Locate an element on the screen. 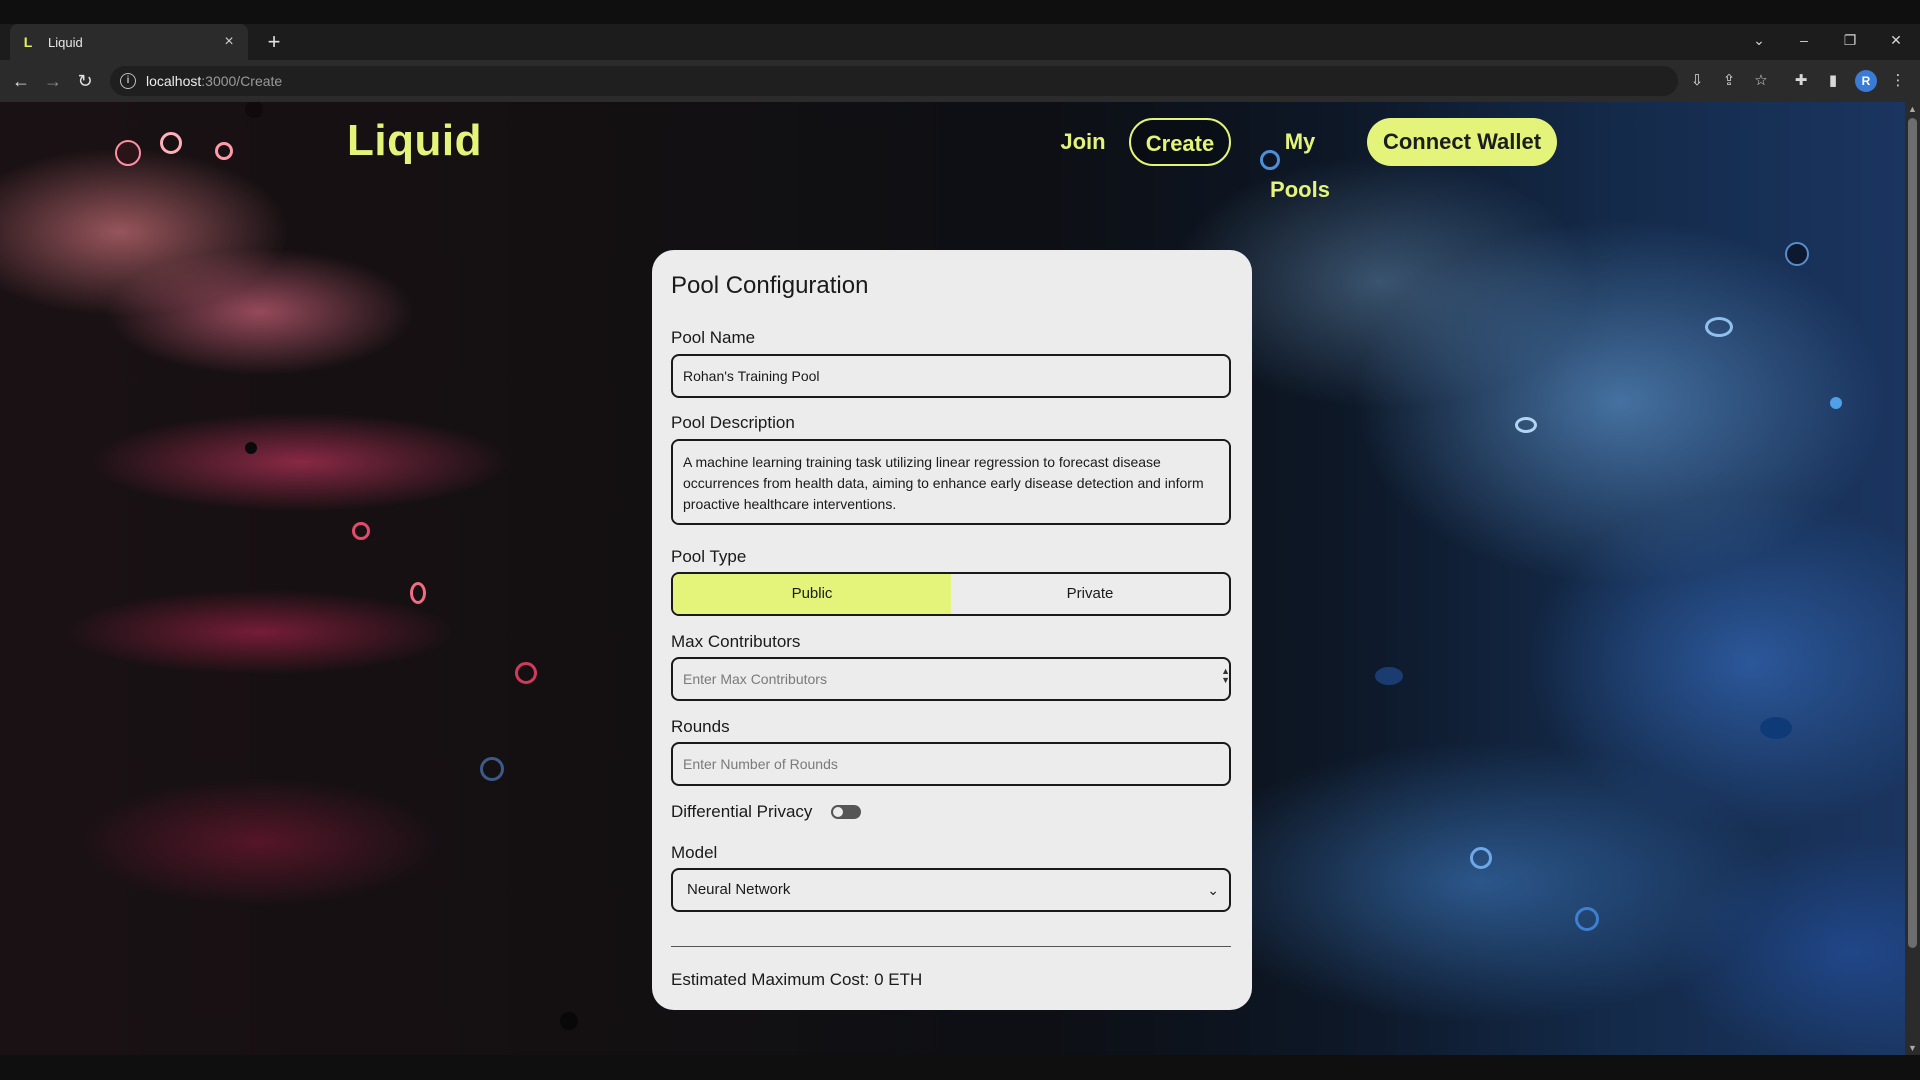 This screenshot has height=1080, width=1920. page-scrollbar: ▲ ▼ is located at coordinates (1912, 578).